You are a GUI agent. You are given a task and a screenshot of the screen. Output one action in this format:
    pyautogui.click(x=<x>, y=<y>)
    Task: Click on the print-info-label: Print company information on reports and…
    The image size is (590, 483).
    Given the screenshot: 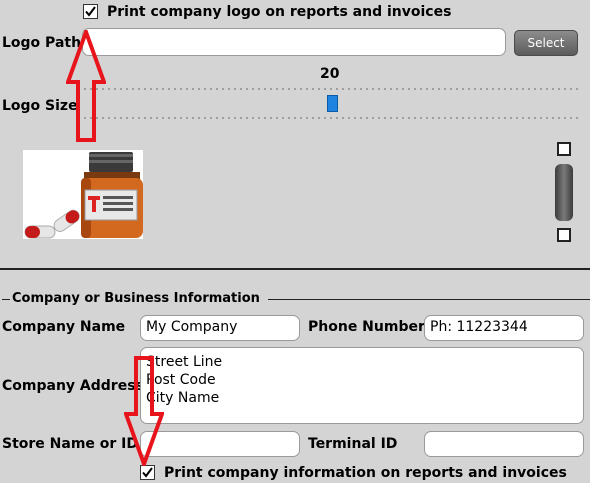 What is the action you would take?
    pyautogui.click(x=365, y=473)
    